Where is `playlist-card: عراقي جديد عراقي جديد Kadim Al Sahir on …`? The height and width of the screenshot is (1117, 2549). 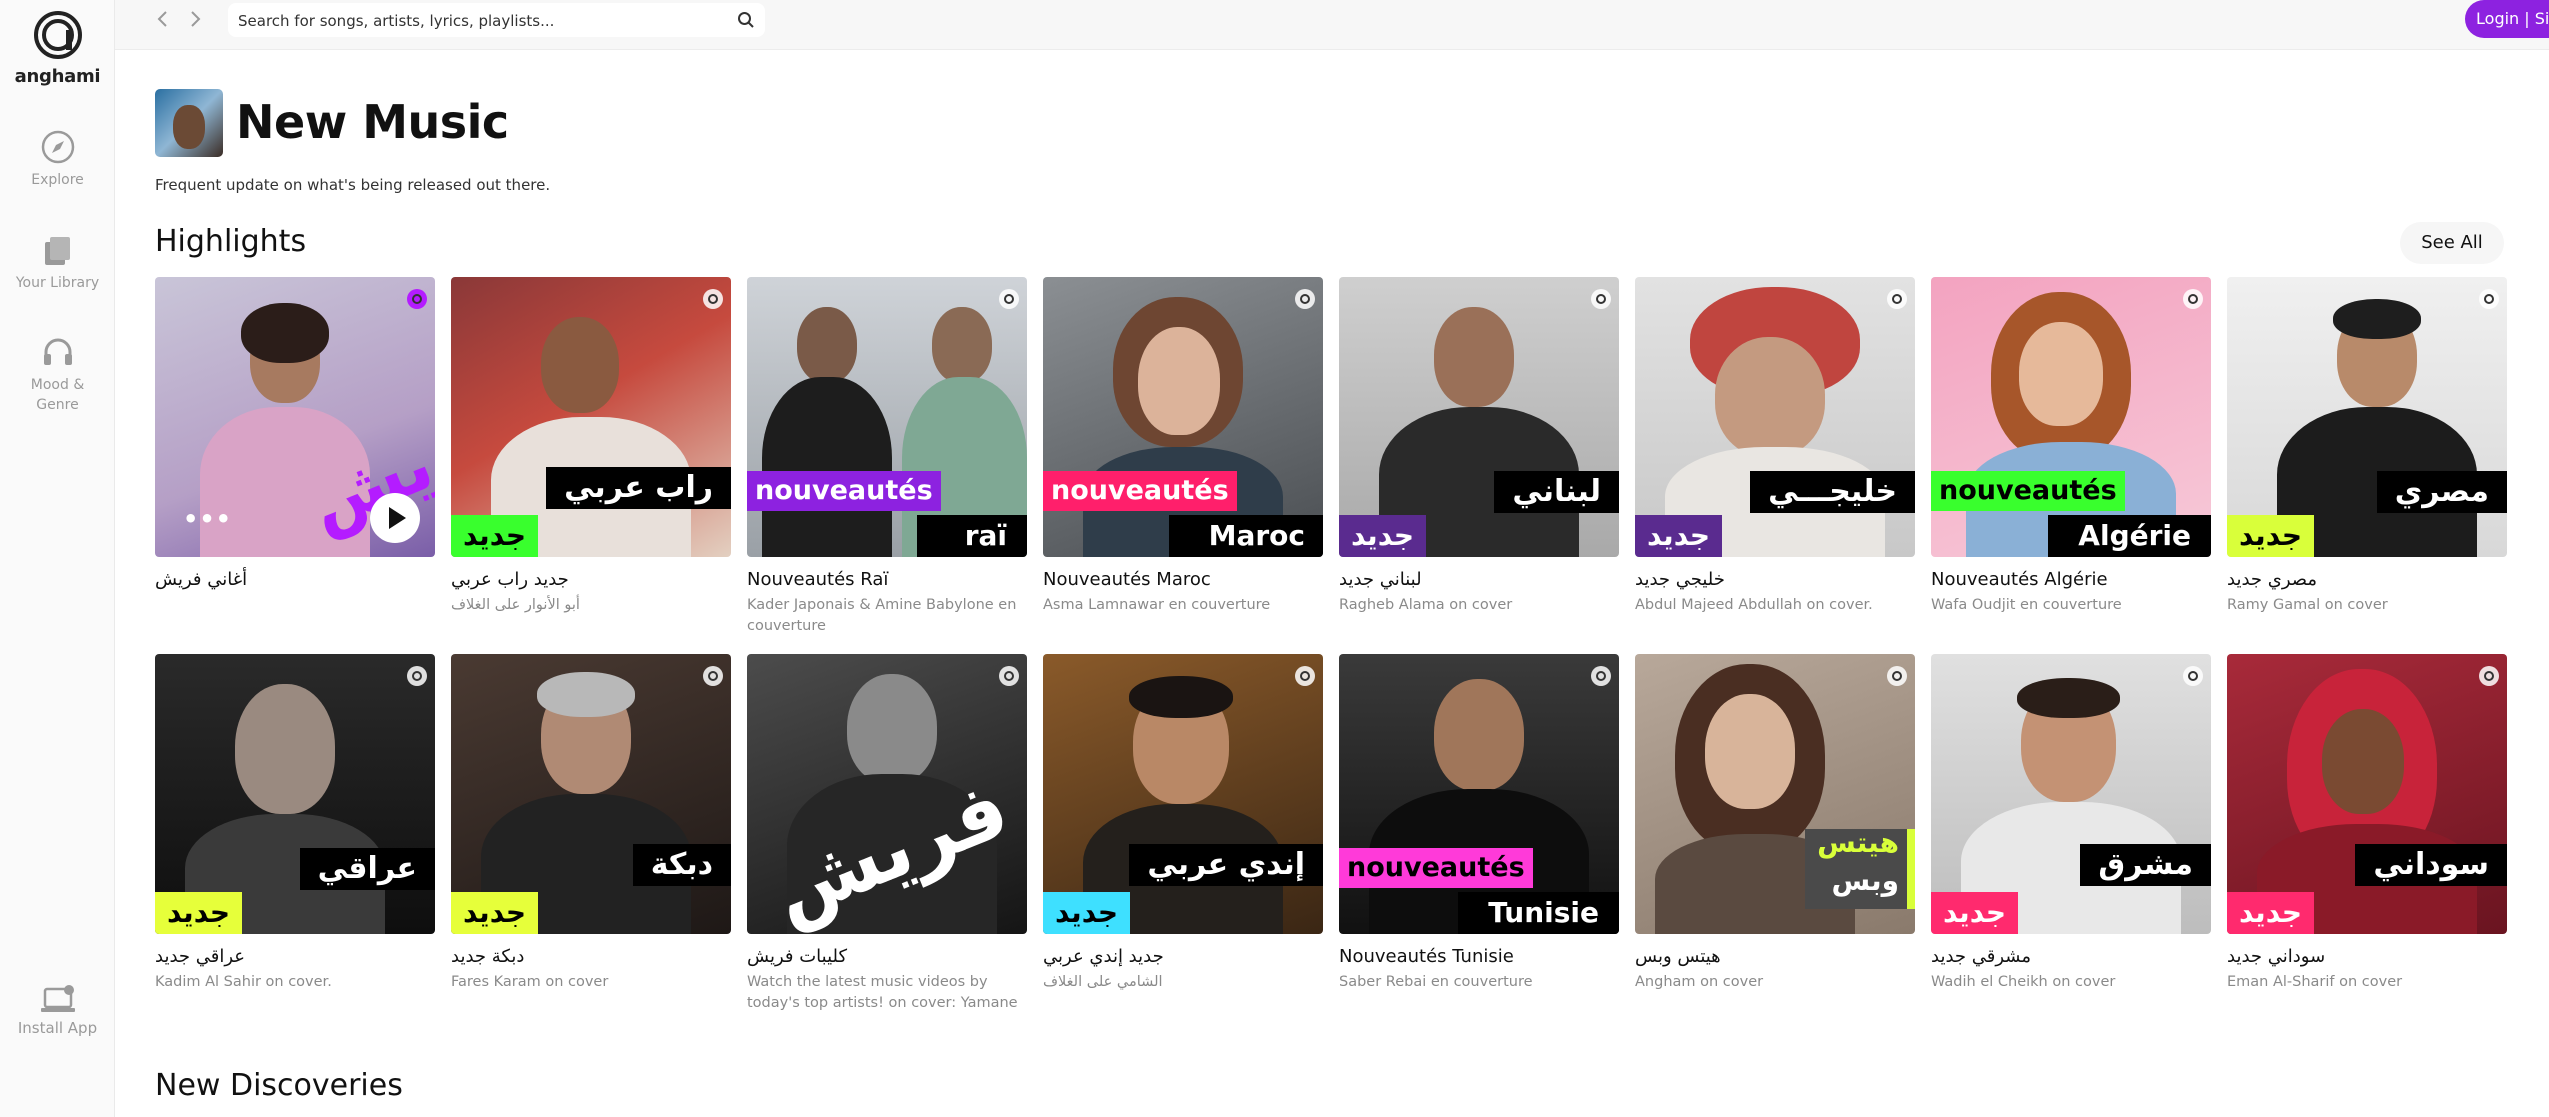
playlist-card: عراقي جديد عراقي جديد Kadim Al Sahir on … is located at coordinates (295, 823).